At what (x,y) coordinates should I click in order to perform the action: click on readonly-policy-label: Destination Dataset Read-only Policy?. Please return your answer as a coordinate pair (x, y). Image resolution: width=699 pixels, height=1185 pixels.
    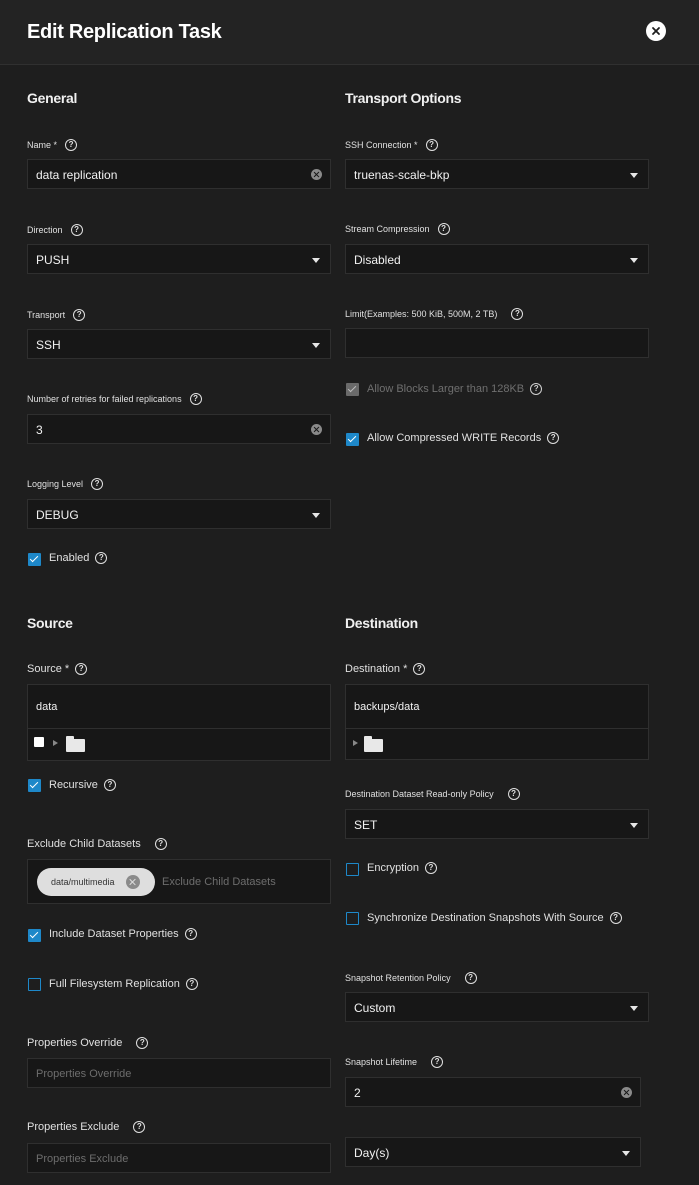
    Looking at the image, I should click on (432, 794).